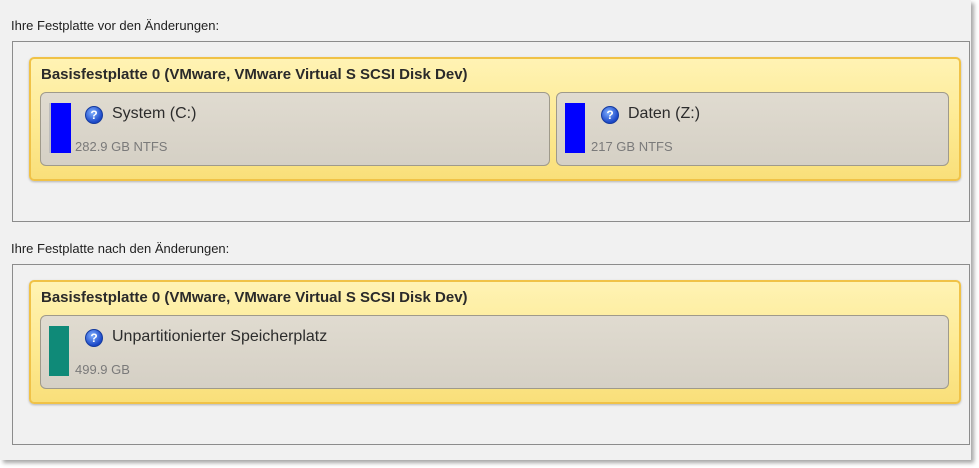 The width and height of the screenshot is (979, 468). What do you see at coordinates (154, 113) in the screenshot?
I see `partition-name: System (C:)` at bounding box center [154, 113].